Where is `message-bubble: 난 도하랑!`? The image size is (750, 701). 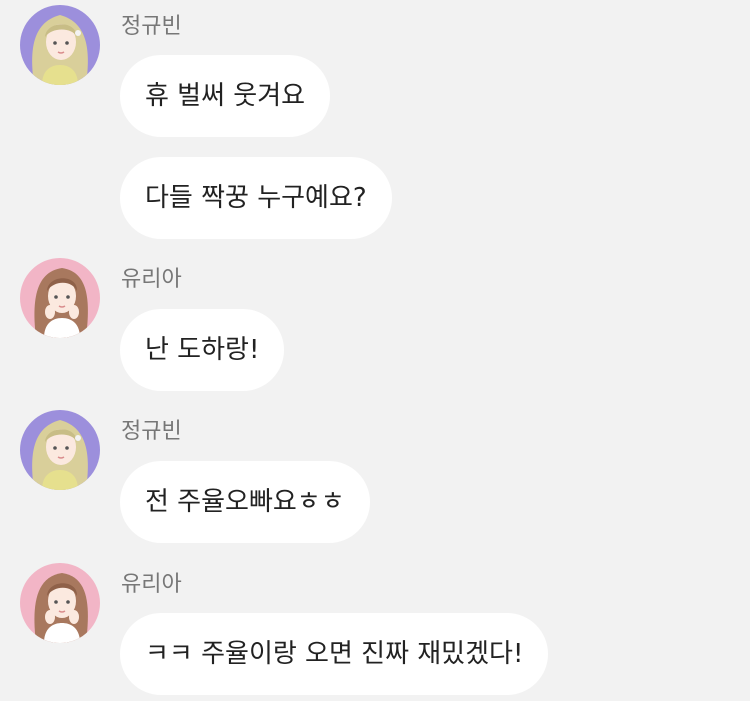
message-bubble: 난 도하랑! is located at coordinates (202, 350).